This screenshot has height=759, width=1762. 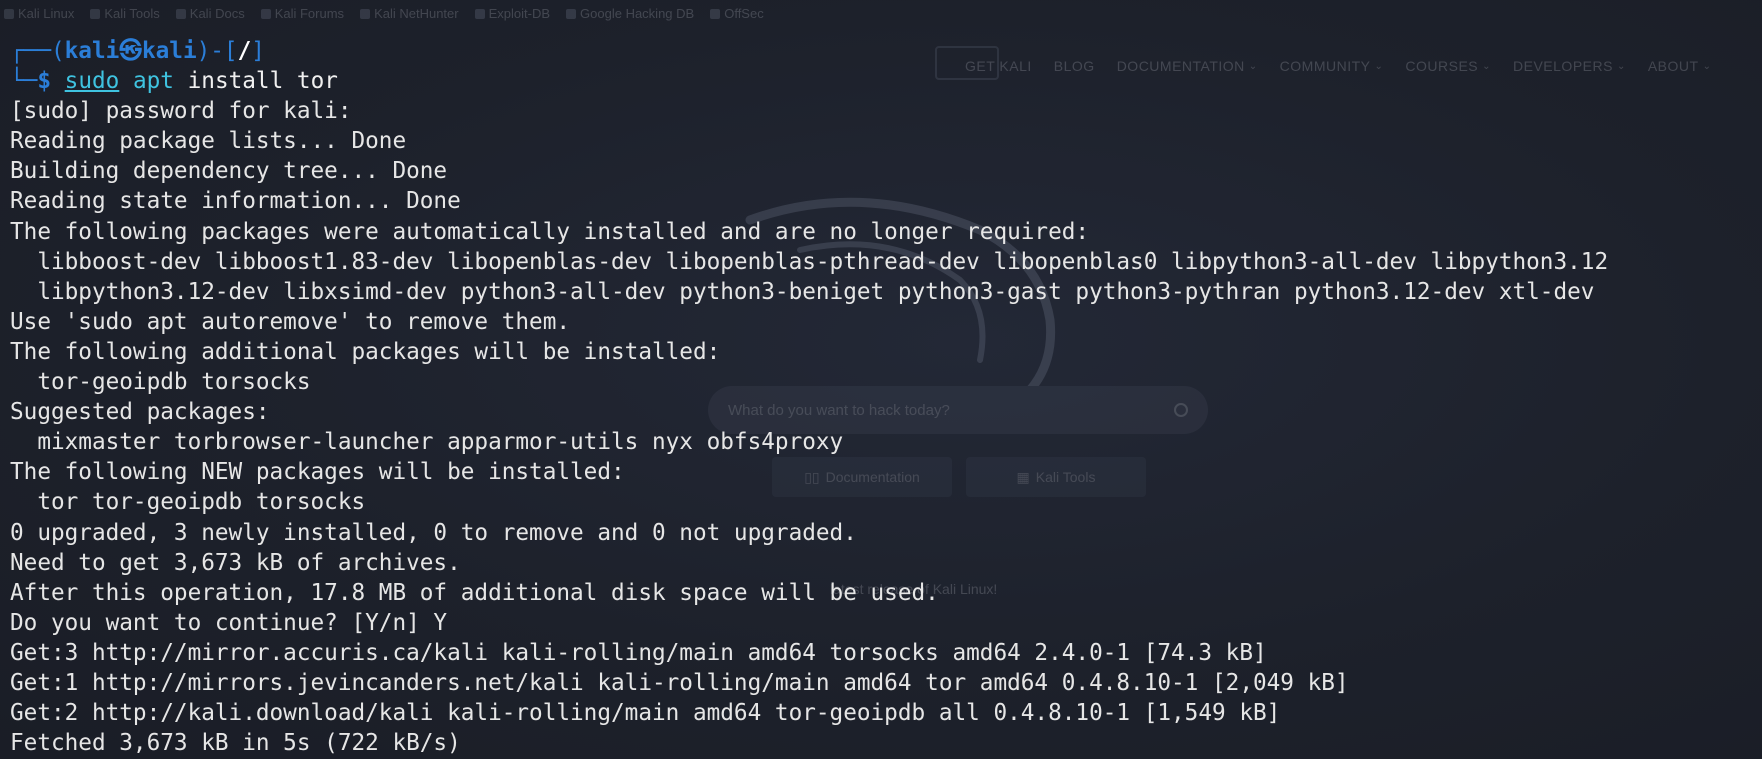 What do you see at coordinates (37, 51) in the screenshot?
I see `prompt-frame-top: ┌──(` at bounding box center [37, 51].